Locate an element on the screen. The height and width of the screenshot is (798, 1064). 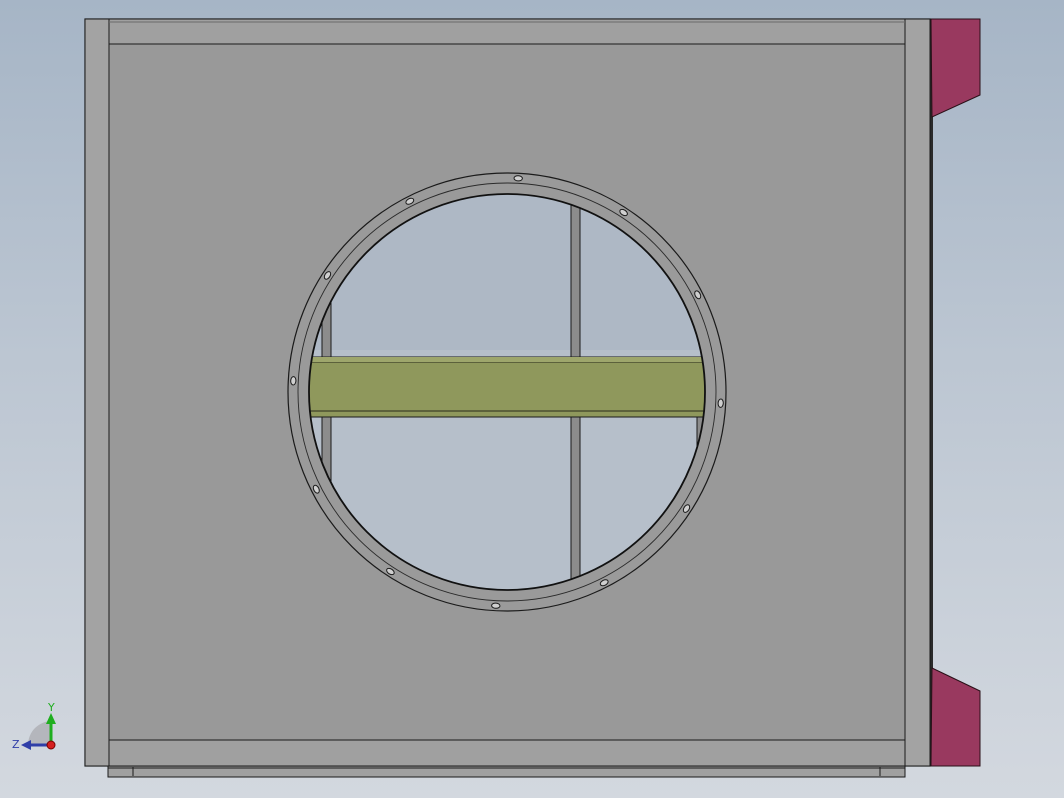
view-orientation-triad: Y Z is located at coordinates (34, 726).